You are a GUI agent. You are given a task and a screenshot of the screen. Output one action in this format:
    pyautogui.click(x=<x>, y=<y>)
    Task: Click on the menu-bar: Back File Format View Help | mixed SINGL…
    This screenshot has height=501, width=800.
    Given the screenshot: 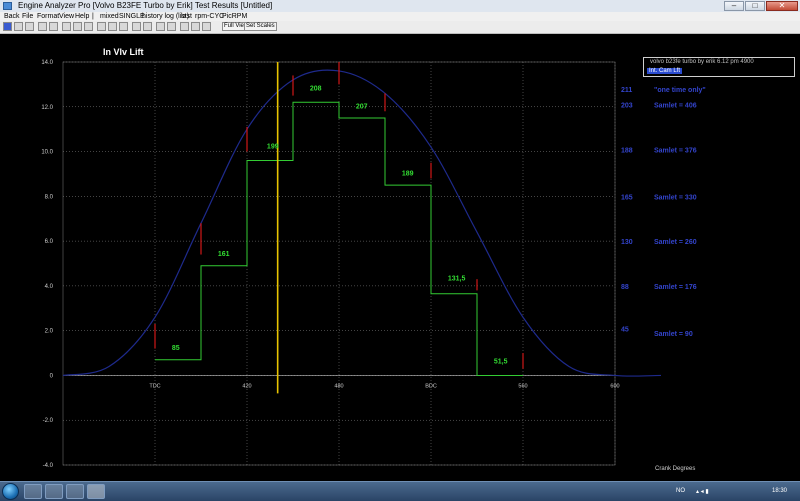 What is the action you would take?
    pyautogui.click(x=400, y=16)
    